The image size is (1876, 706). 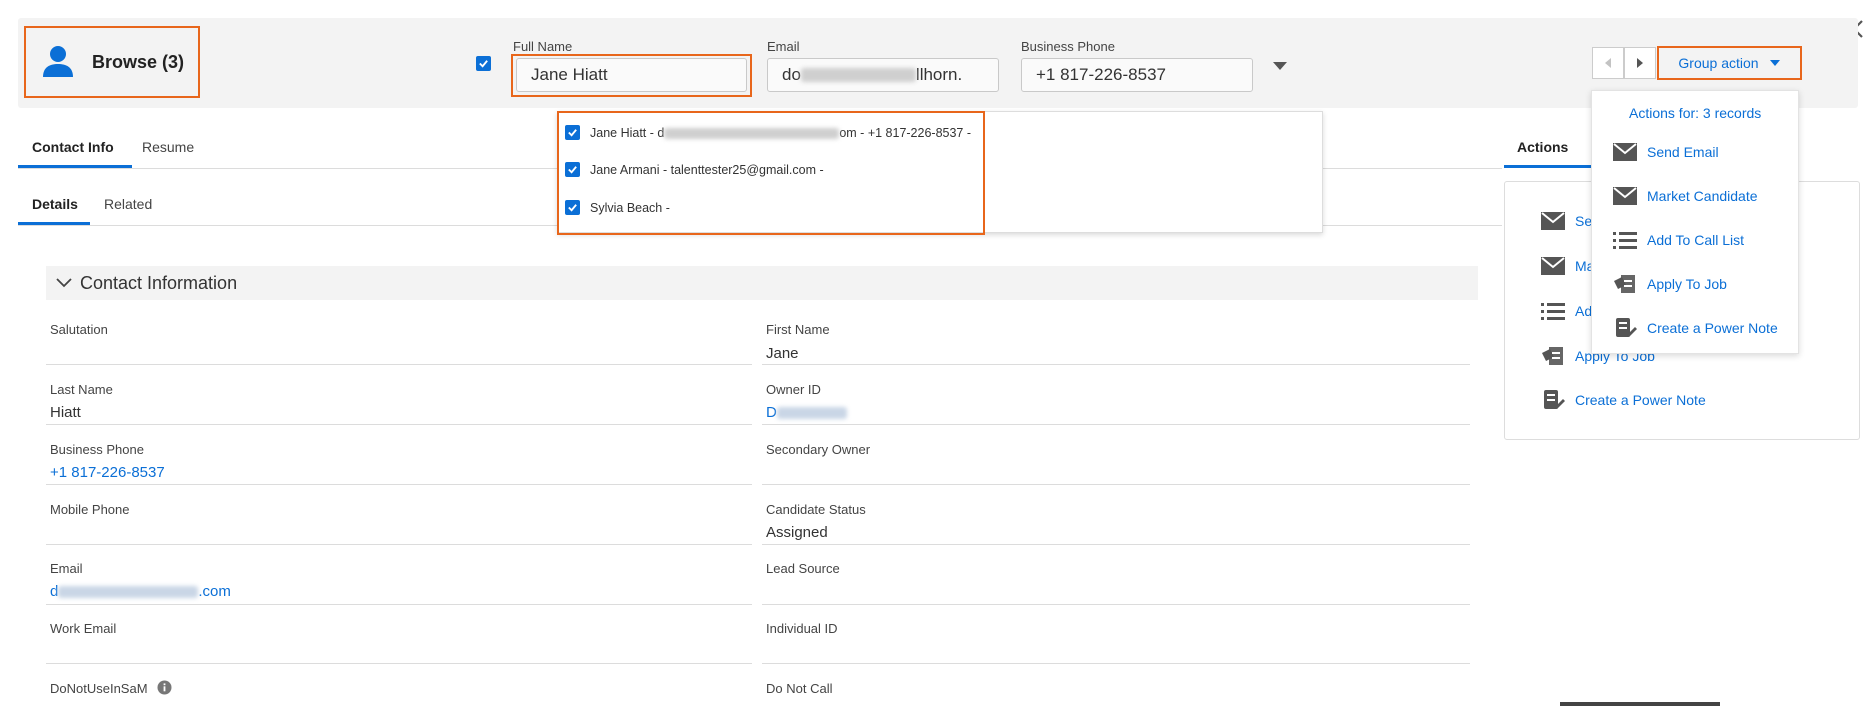 What do you see at coordinates (99, 688) in the screenshot?
I see `field-label-donotuseinsam: DoNotUseInSaM` at bounding box center [99, 688].